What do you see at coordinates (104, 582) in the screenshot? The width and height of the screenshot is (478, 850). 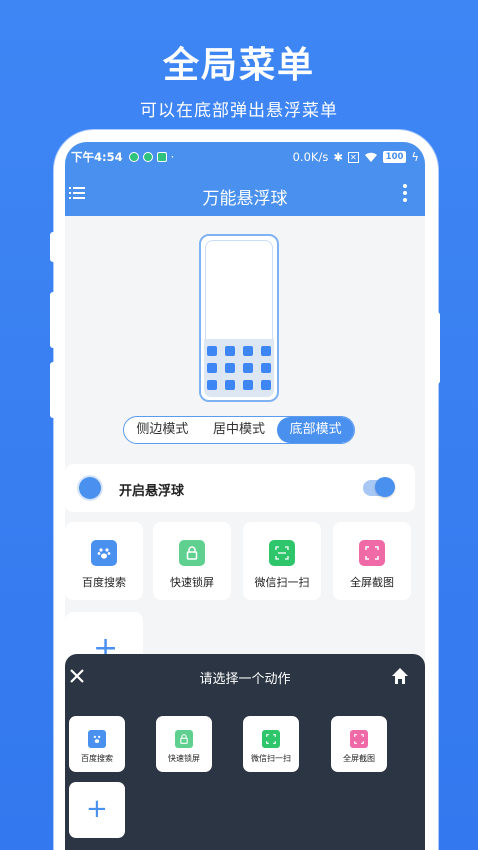 I see `action-label: 百度搜索` at bounding box center [104, 582].